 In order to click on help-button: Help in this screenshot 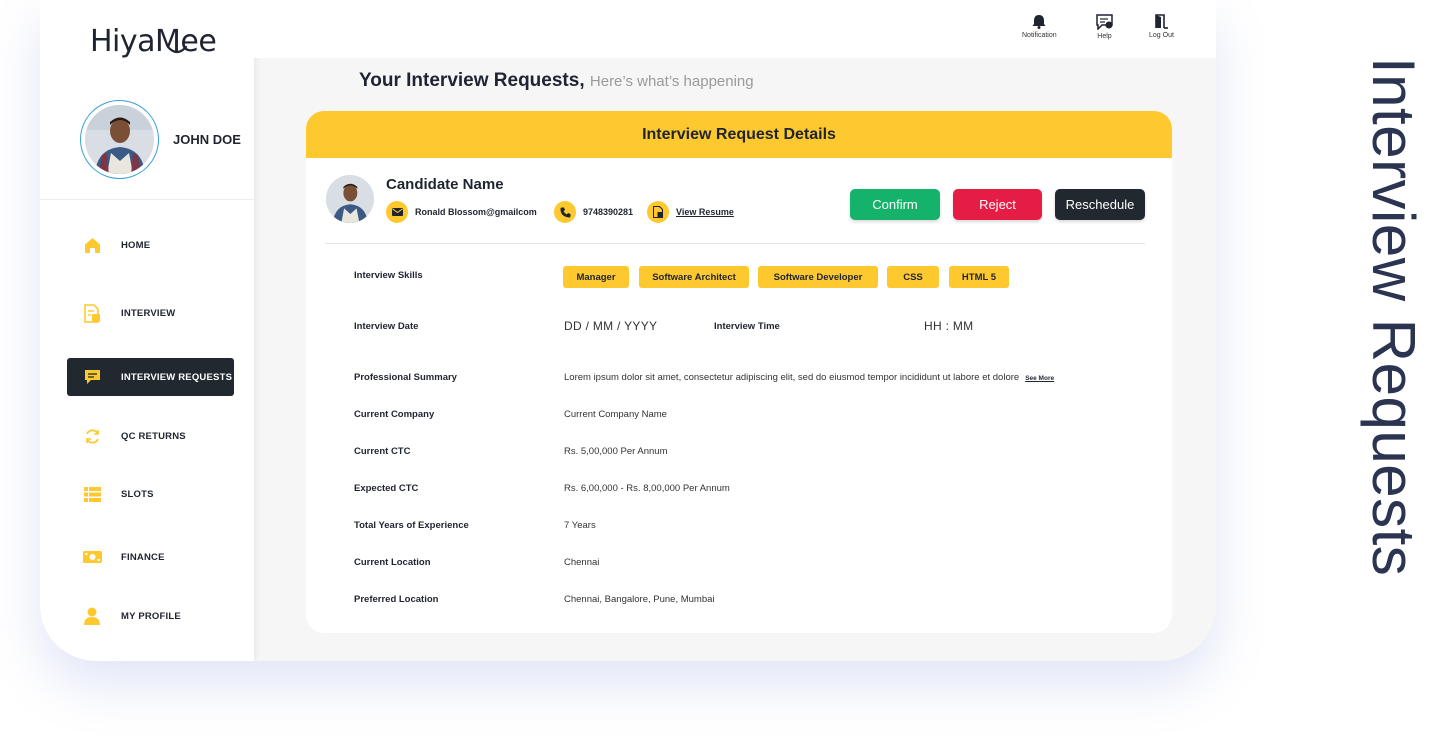, I will do `click(1104, 27)`.